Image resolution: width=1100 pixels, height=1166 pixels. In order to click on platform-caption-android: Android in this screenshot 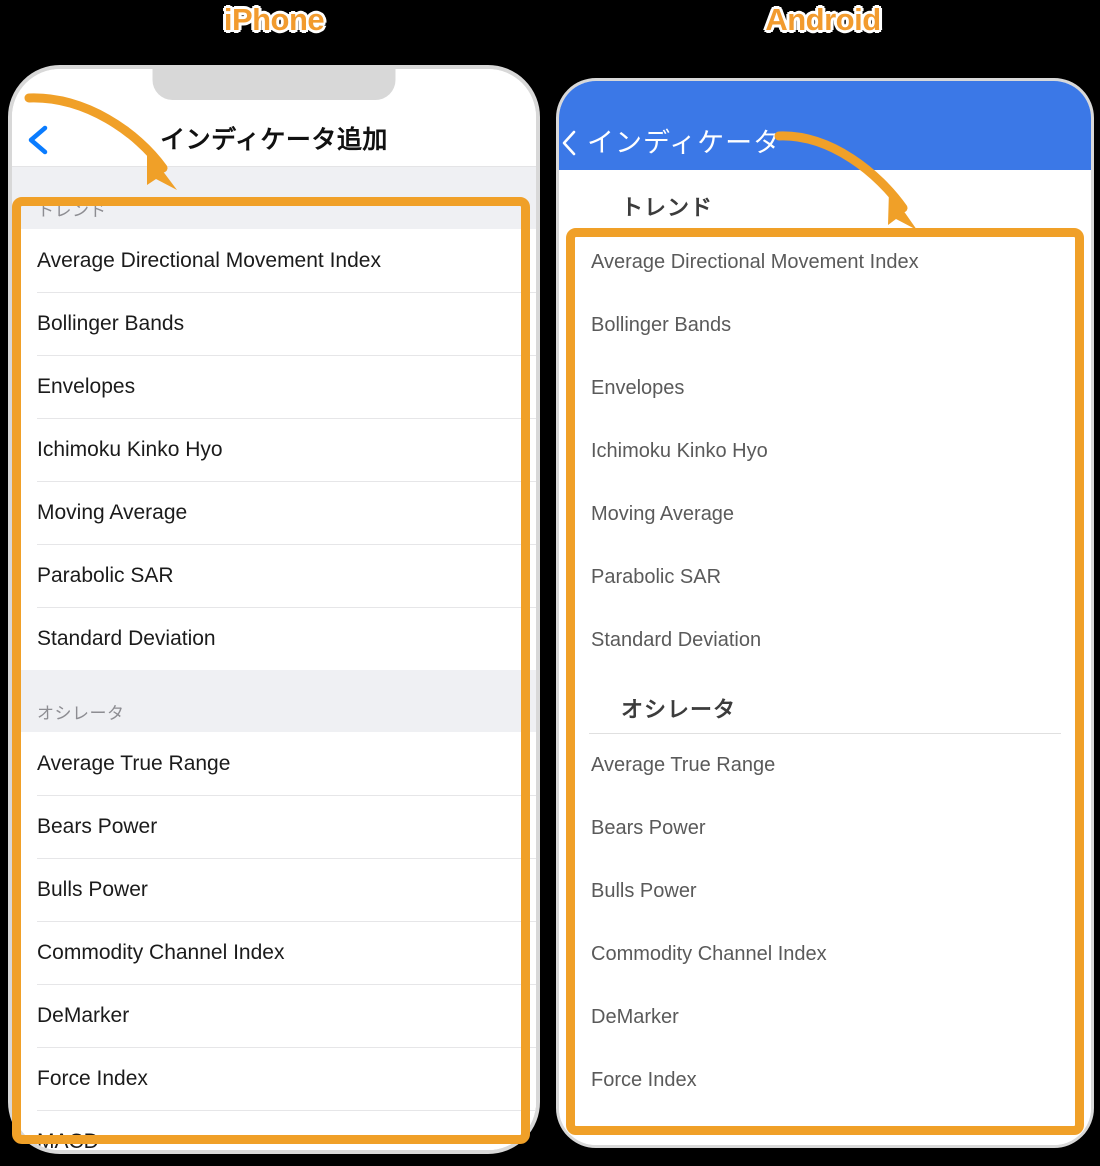, I will do `click(823, 19)`.